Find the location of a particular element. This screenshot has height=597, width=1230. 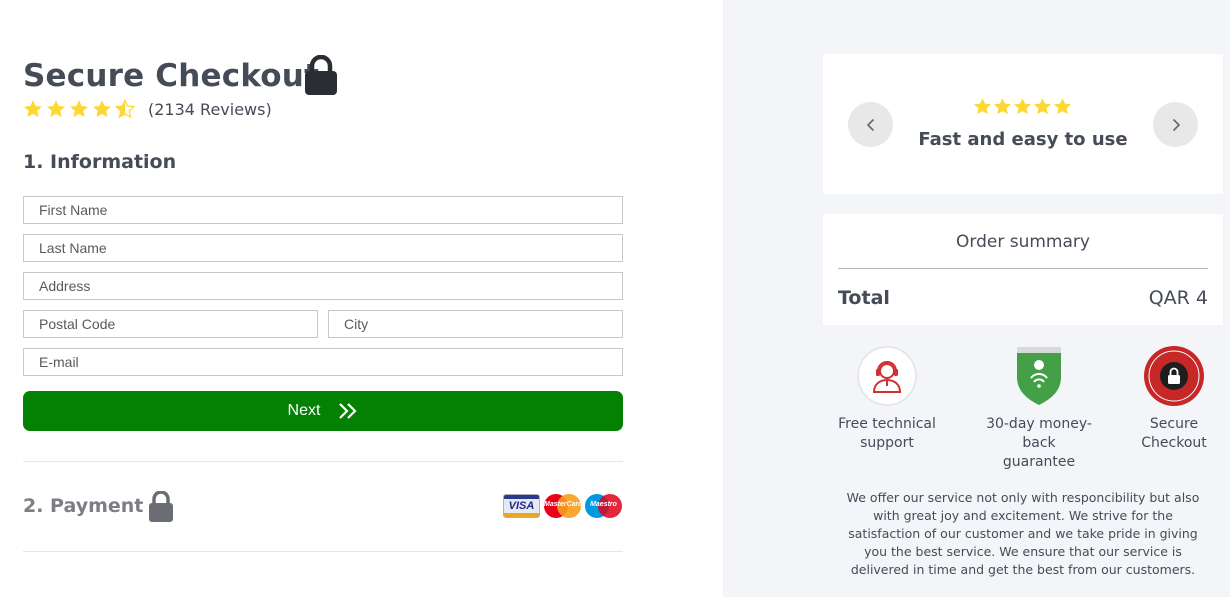

testimonial-stars is located at coordinates (1022, 106).